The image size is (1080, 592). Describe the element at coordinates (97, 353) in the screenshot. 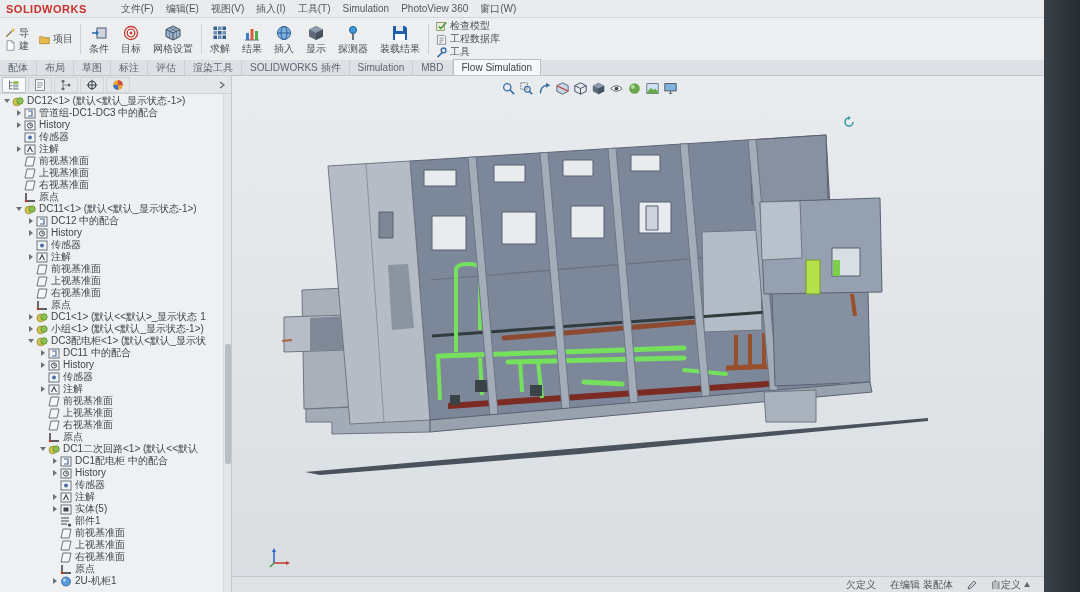

I see `tree-item: DC11 中的配合` at that location.